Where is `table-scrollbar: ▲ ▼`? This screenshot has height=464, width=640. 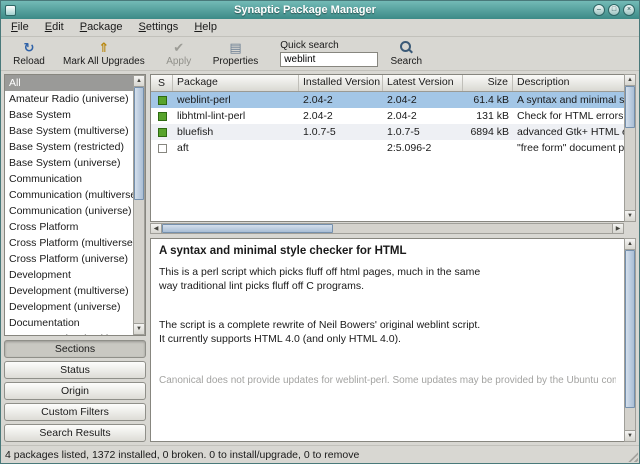
table-scrollbar: ▲ ▼ is located at coordinates (630, 148).